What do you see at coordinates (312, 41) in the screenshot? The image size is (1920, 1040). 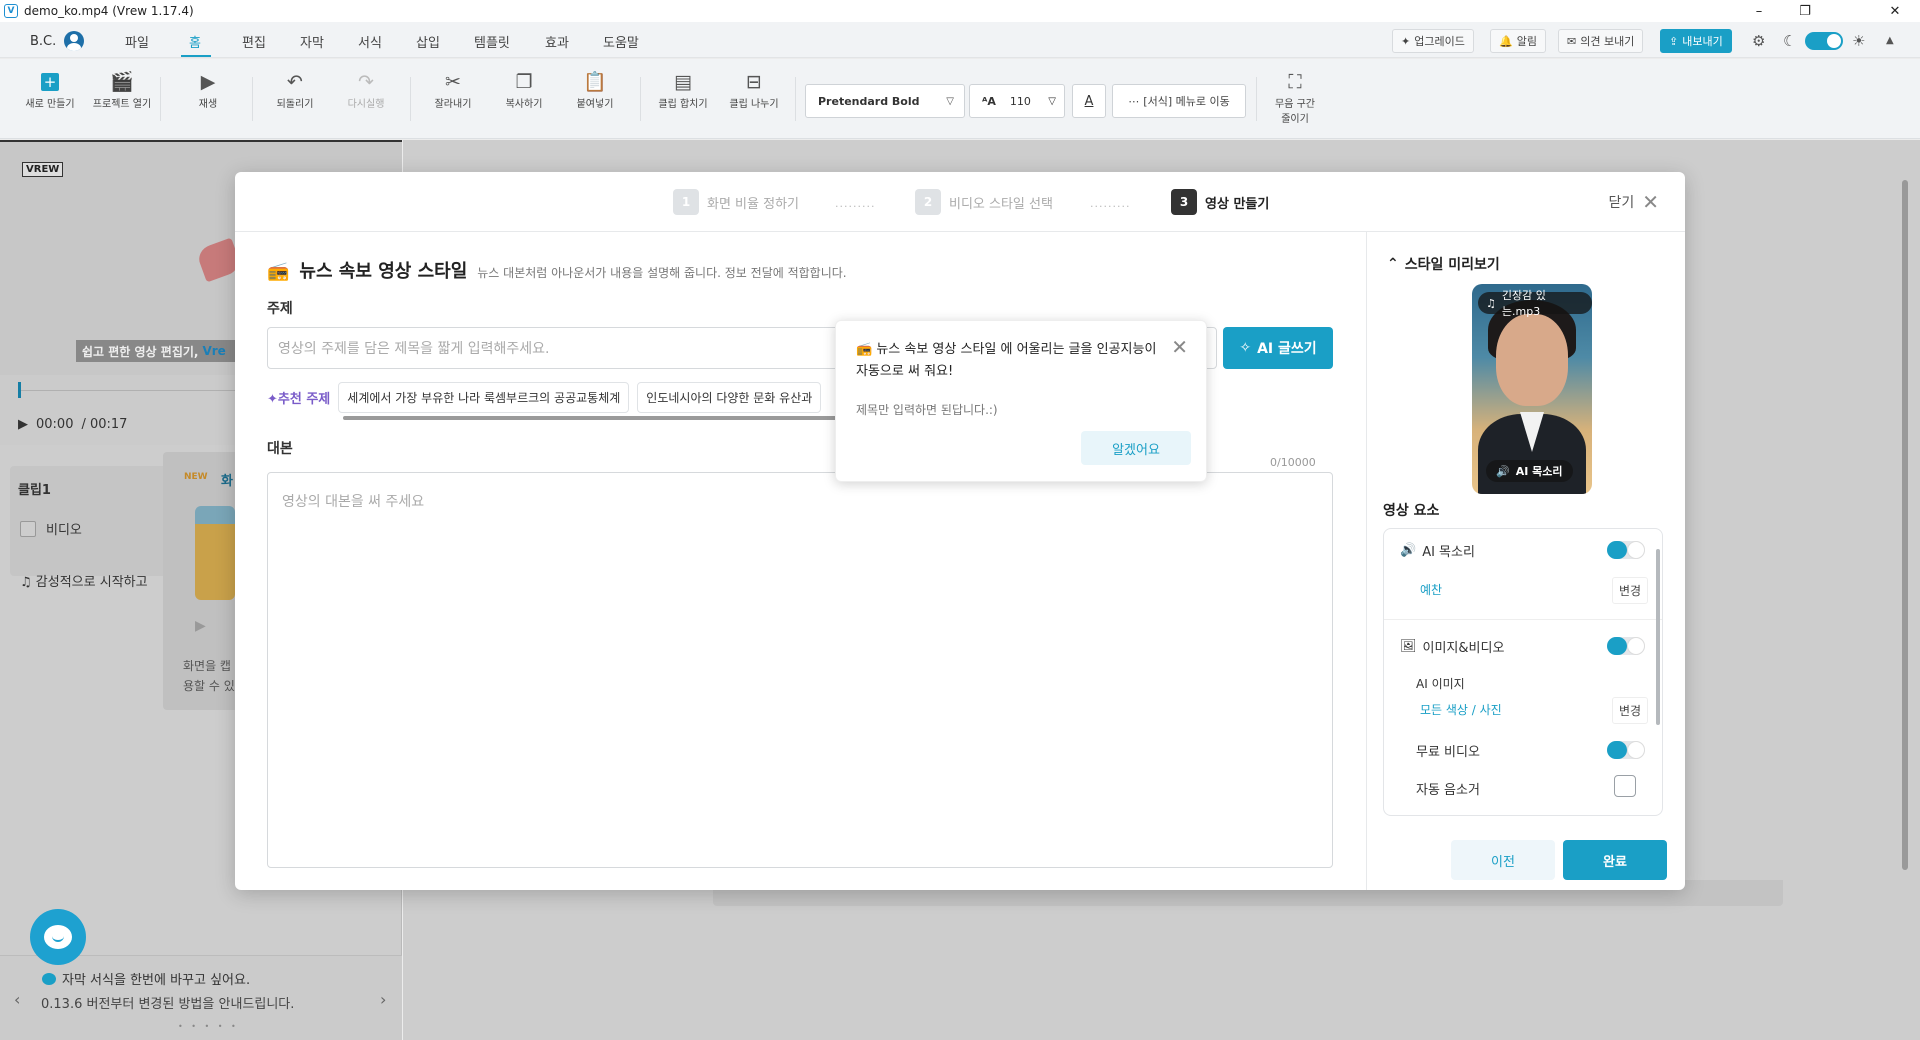 I see `menu-subtitle: 자막` at bounding box center [312, 41].